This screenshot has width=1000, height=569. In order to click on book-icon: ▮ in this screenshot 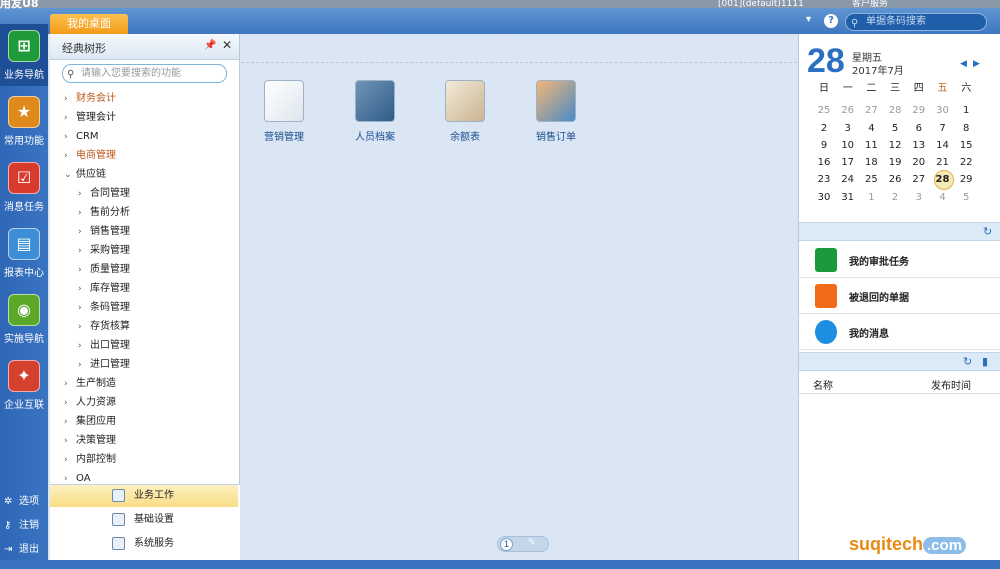, I will do `click(985, 361)`.